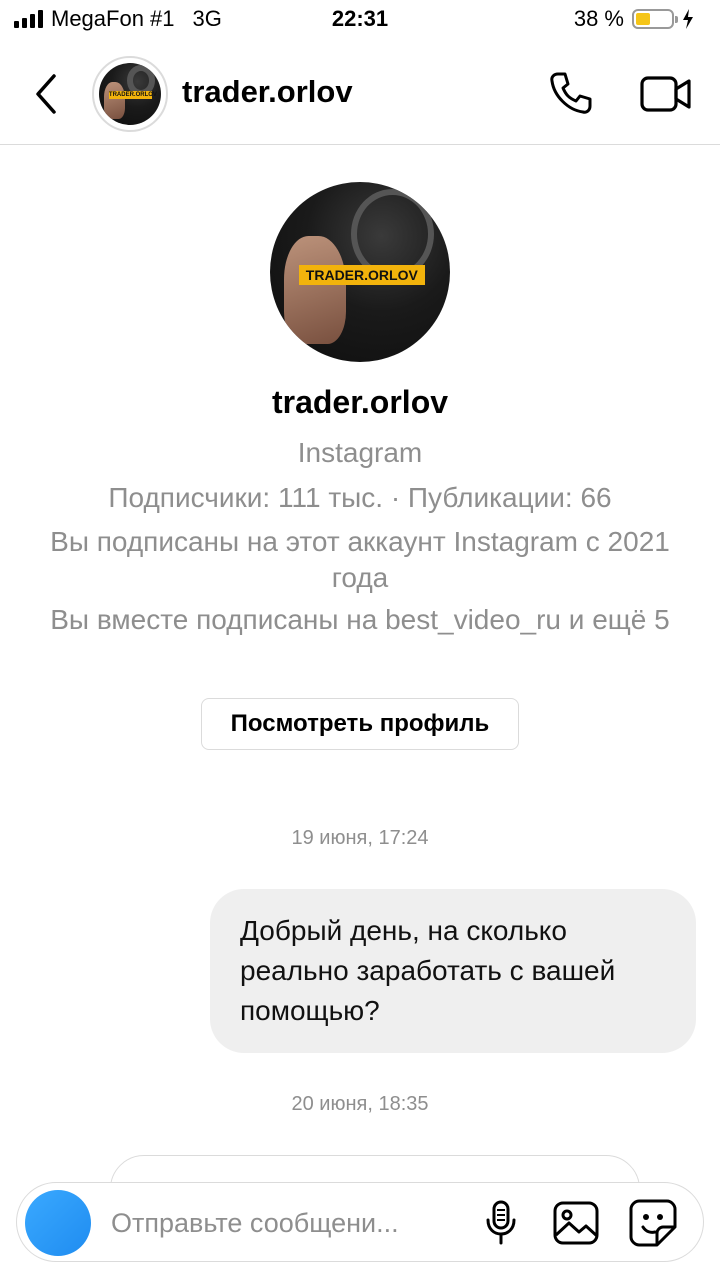 The height and width of the screenshot is (1280, 720). What do you see at coordinates (360, 96) in the screenshot?
I see `chat-header: TRADER.ORLOV trader.orlov` at bounding box center [360, 96].